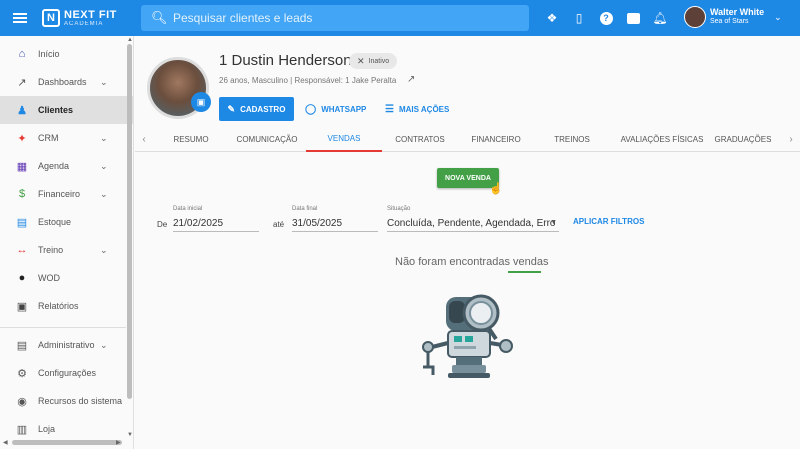  I want to click on tab-contratos: CONTRATOS, so click(420, 139).